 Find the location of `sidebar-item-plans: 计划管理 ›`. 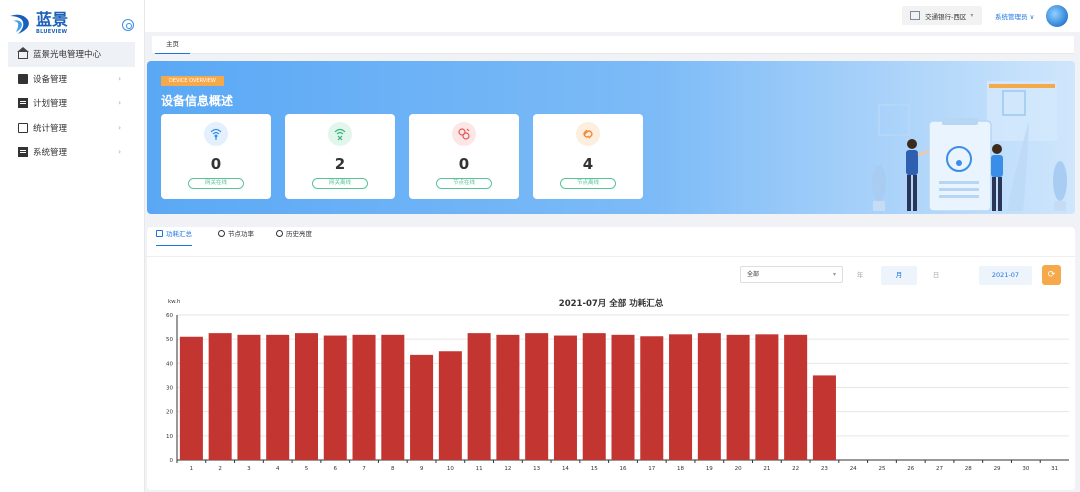

sidebar-item-plans: 计划管理 › is located at coordinates (71, 103).